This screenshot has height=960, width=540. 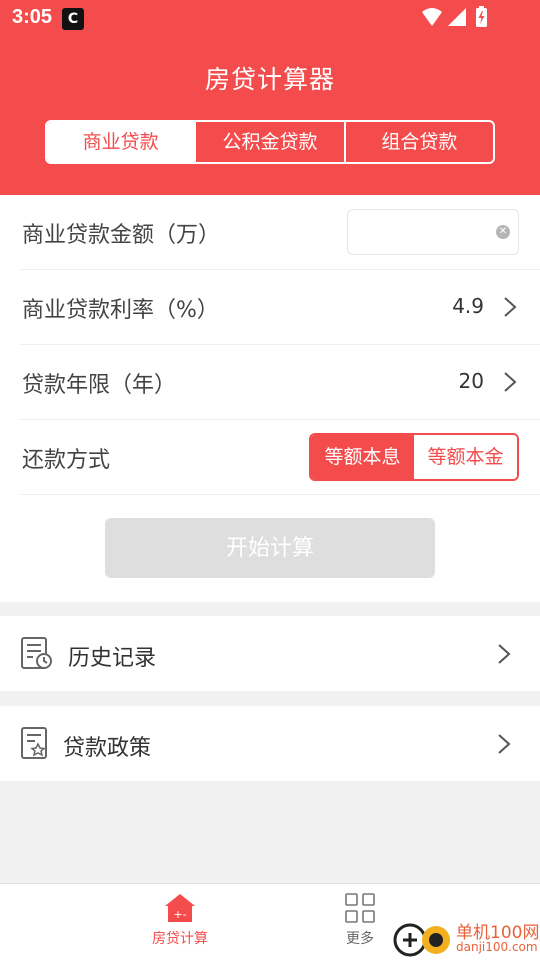 I want to click on method-row: 还款方式 等额本息 等额本金, so click(x=280, y=457).